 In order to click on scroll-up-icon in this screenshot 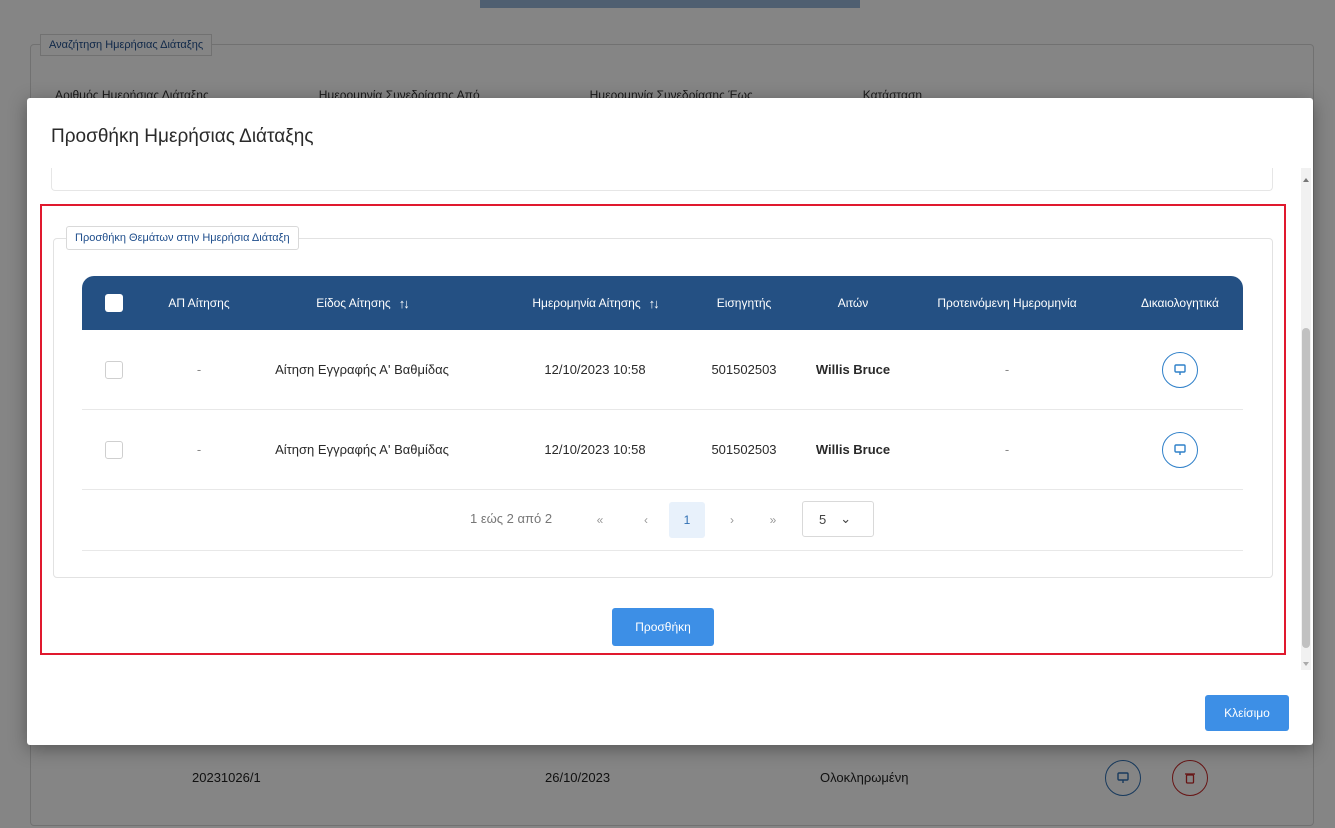, I will do `click(1306, 180)`.